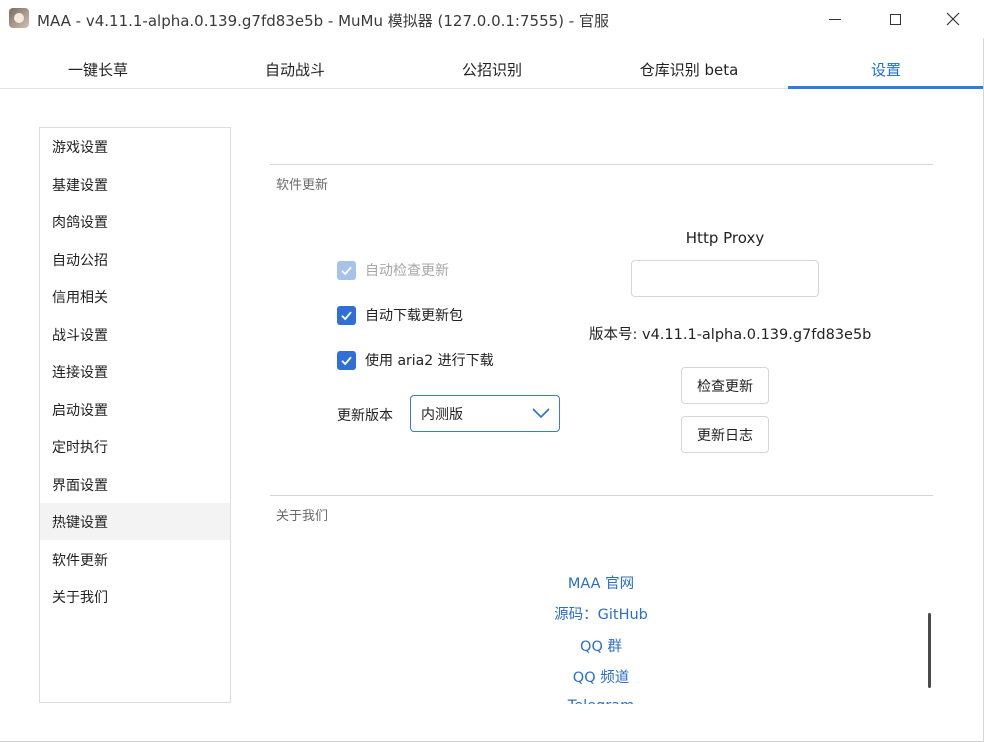 The height and width of the screenshot is (742, 984). What do you see at coordinates (135, 221) in the screenshot?
I see `sidebar-item-roguelike: 肉鸽设置` at bounding box center [135, 221].